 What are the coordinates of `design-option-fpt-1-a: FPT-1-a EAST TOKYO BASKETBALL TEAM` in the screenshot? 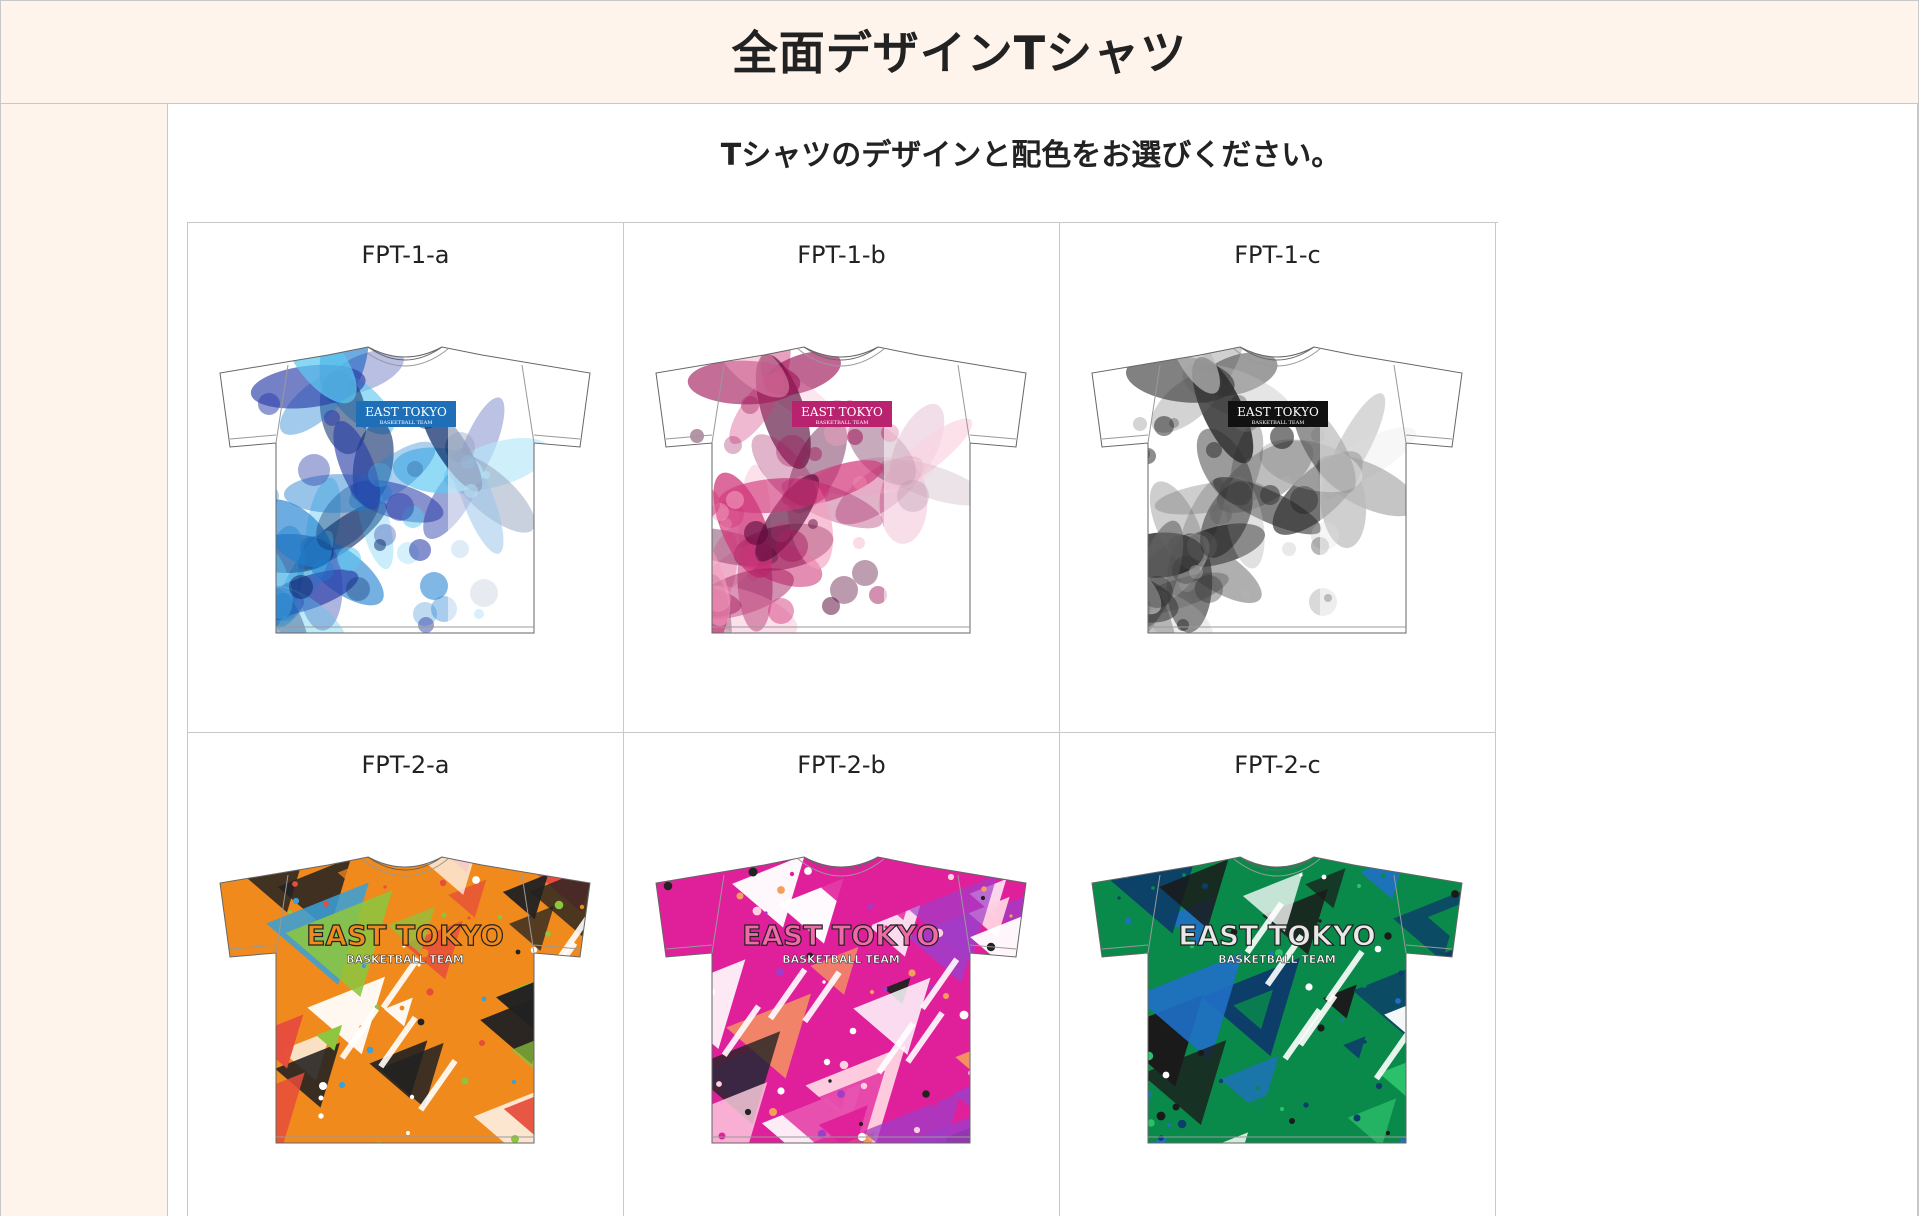 It's located at (406, 478).